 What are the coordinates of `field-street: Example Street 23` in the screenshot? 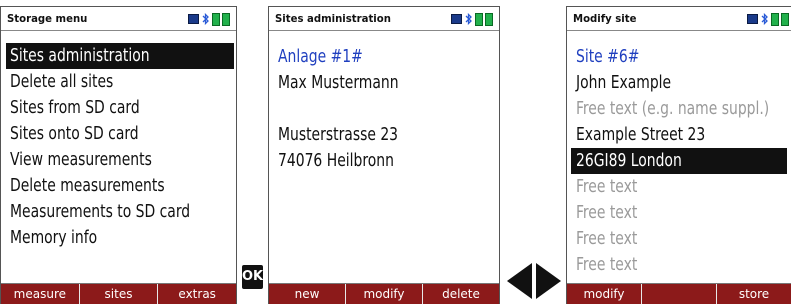 It's located at (681, 135).